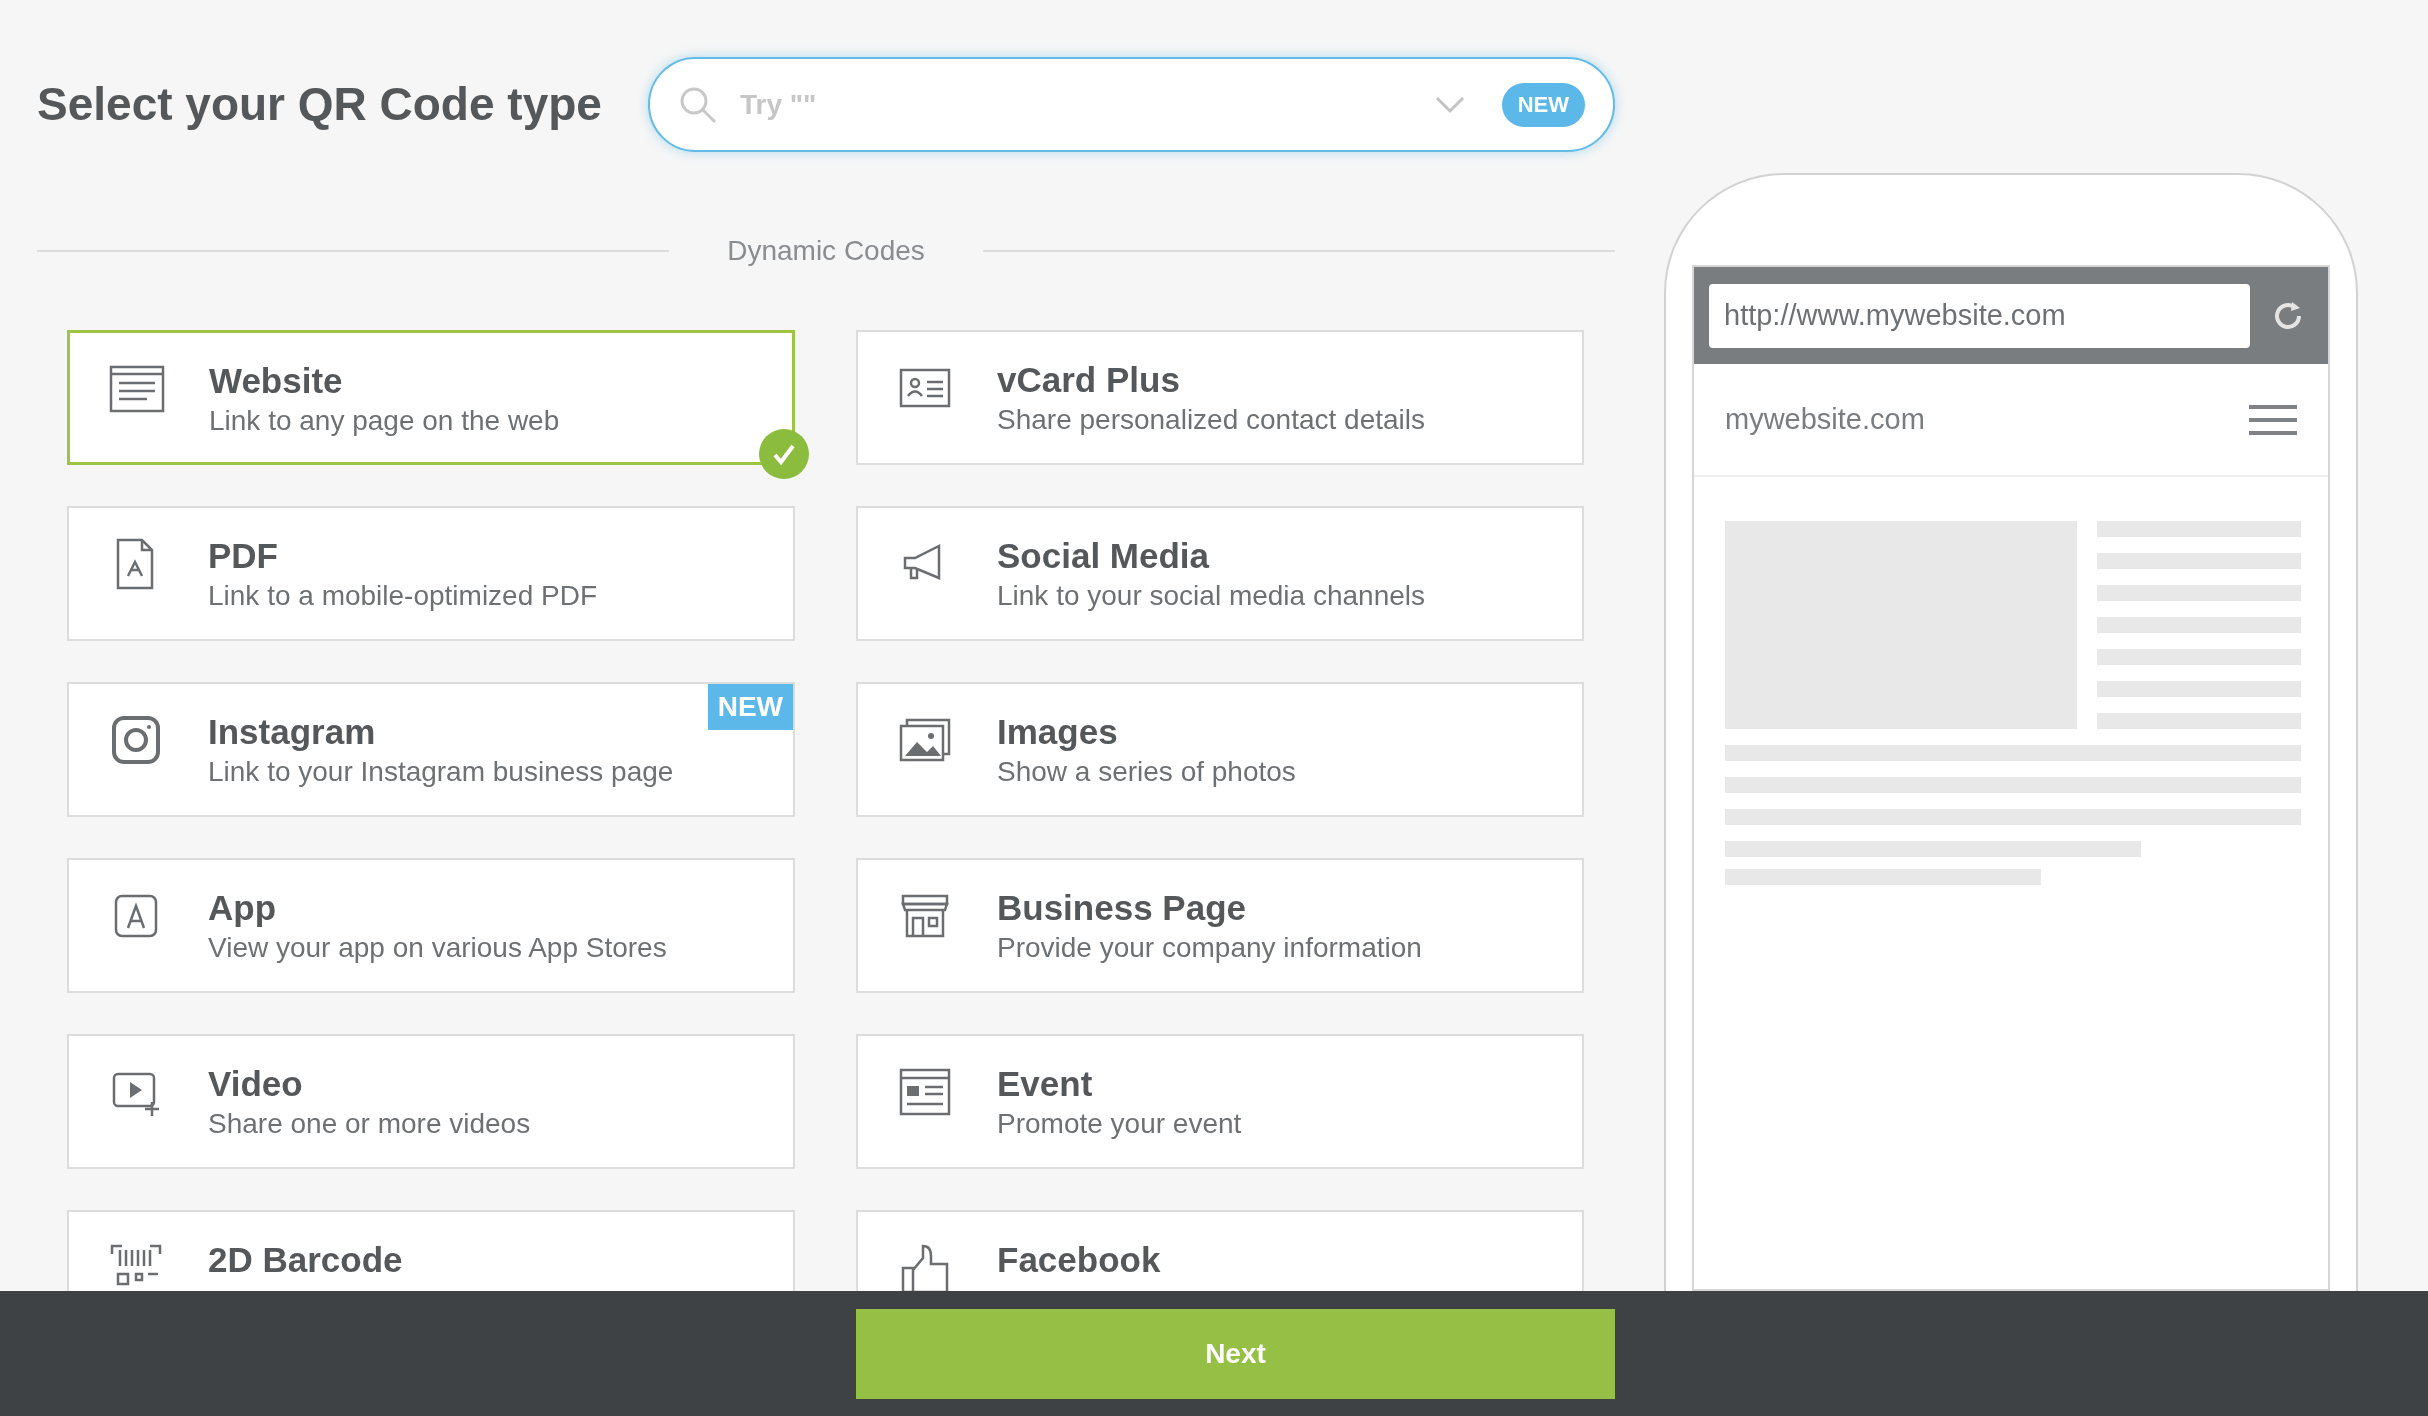 The height and width of the screenshot is (1416, 2428). Describe the element at coordinates (431, 397) in the screenshot. I see `code-type-card: Website Link to any page on the web` at that location.